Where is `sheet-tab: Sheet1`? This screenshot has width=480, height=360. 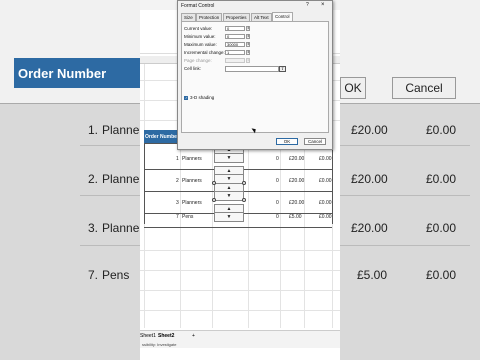
sheet-tab: Sheet1 is located at coordinates (148, 336).